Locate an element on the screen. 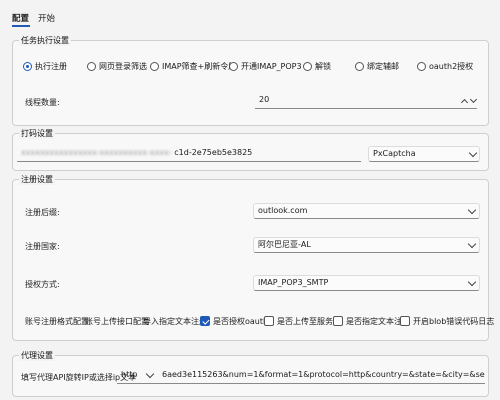 This screenshot has height=400, width=500. proxy-settings-title: 代理设置 is located at coordinates (37, 355).